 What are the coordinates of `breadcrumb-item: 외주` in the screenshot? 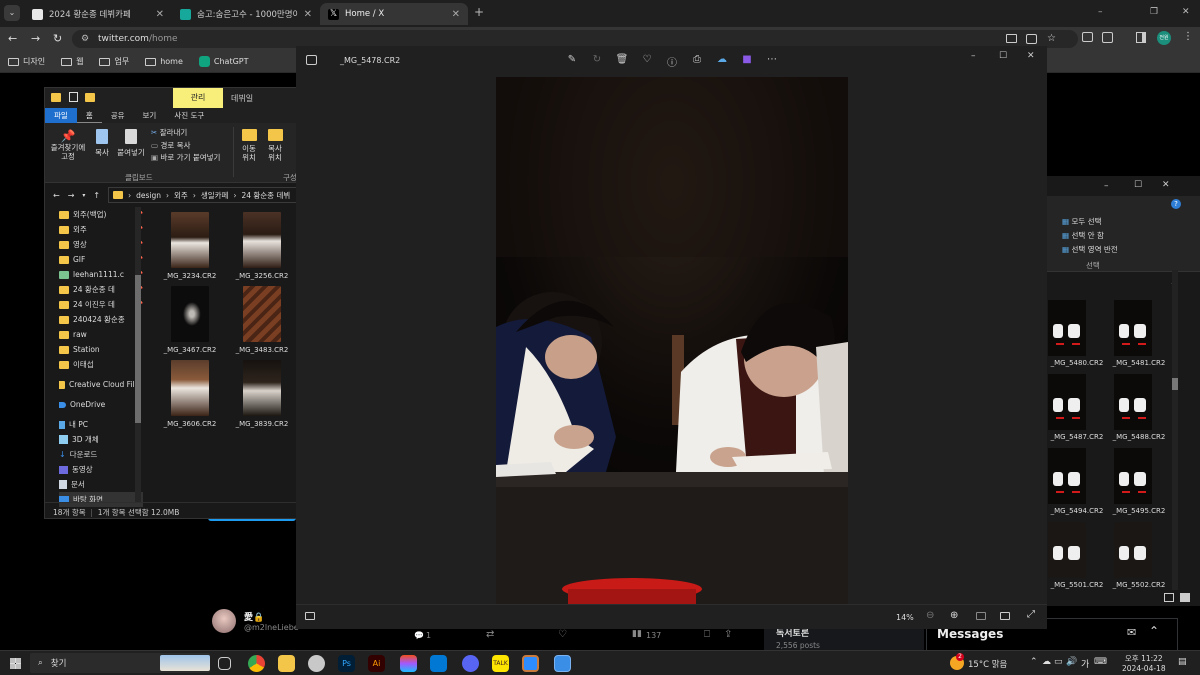 It's located at (181, 195).